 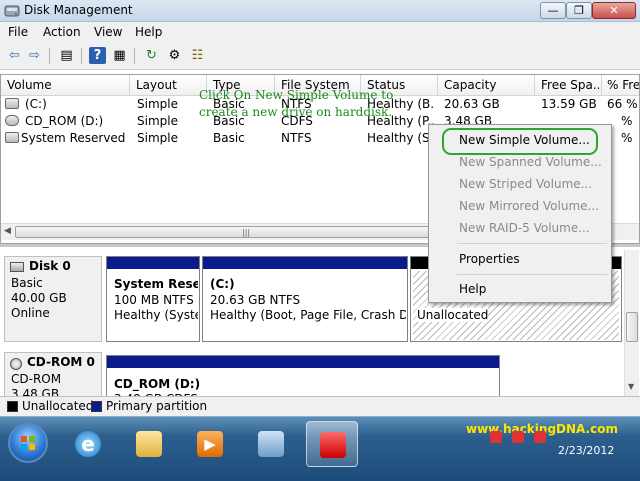 I want to click on taskbar-computer-management, so click(x=332, y=444).